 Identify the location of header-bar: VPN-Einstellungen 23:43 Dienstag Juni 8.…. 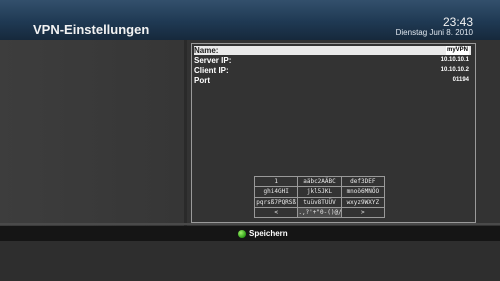
(250, 20).